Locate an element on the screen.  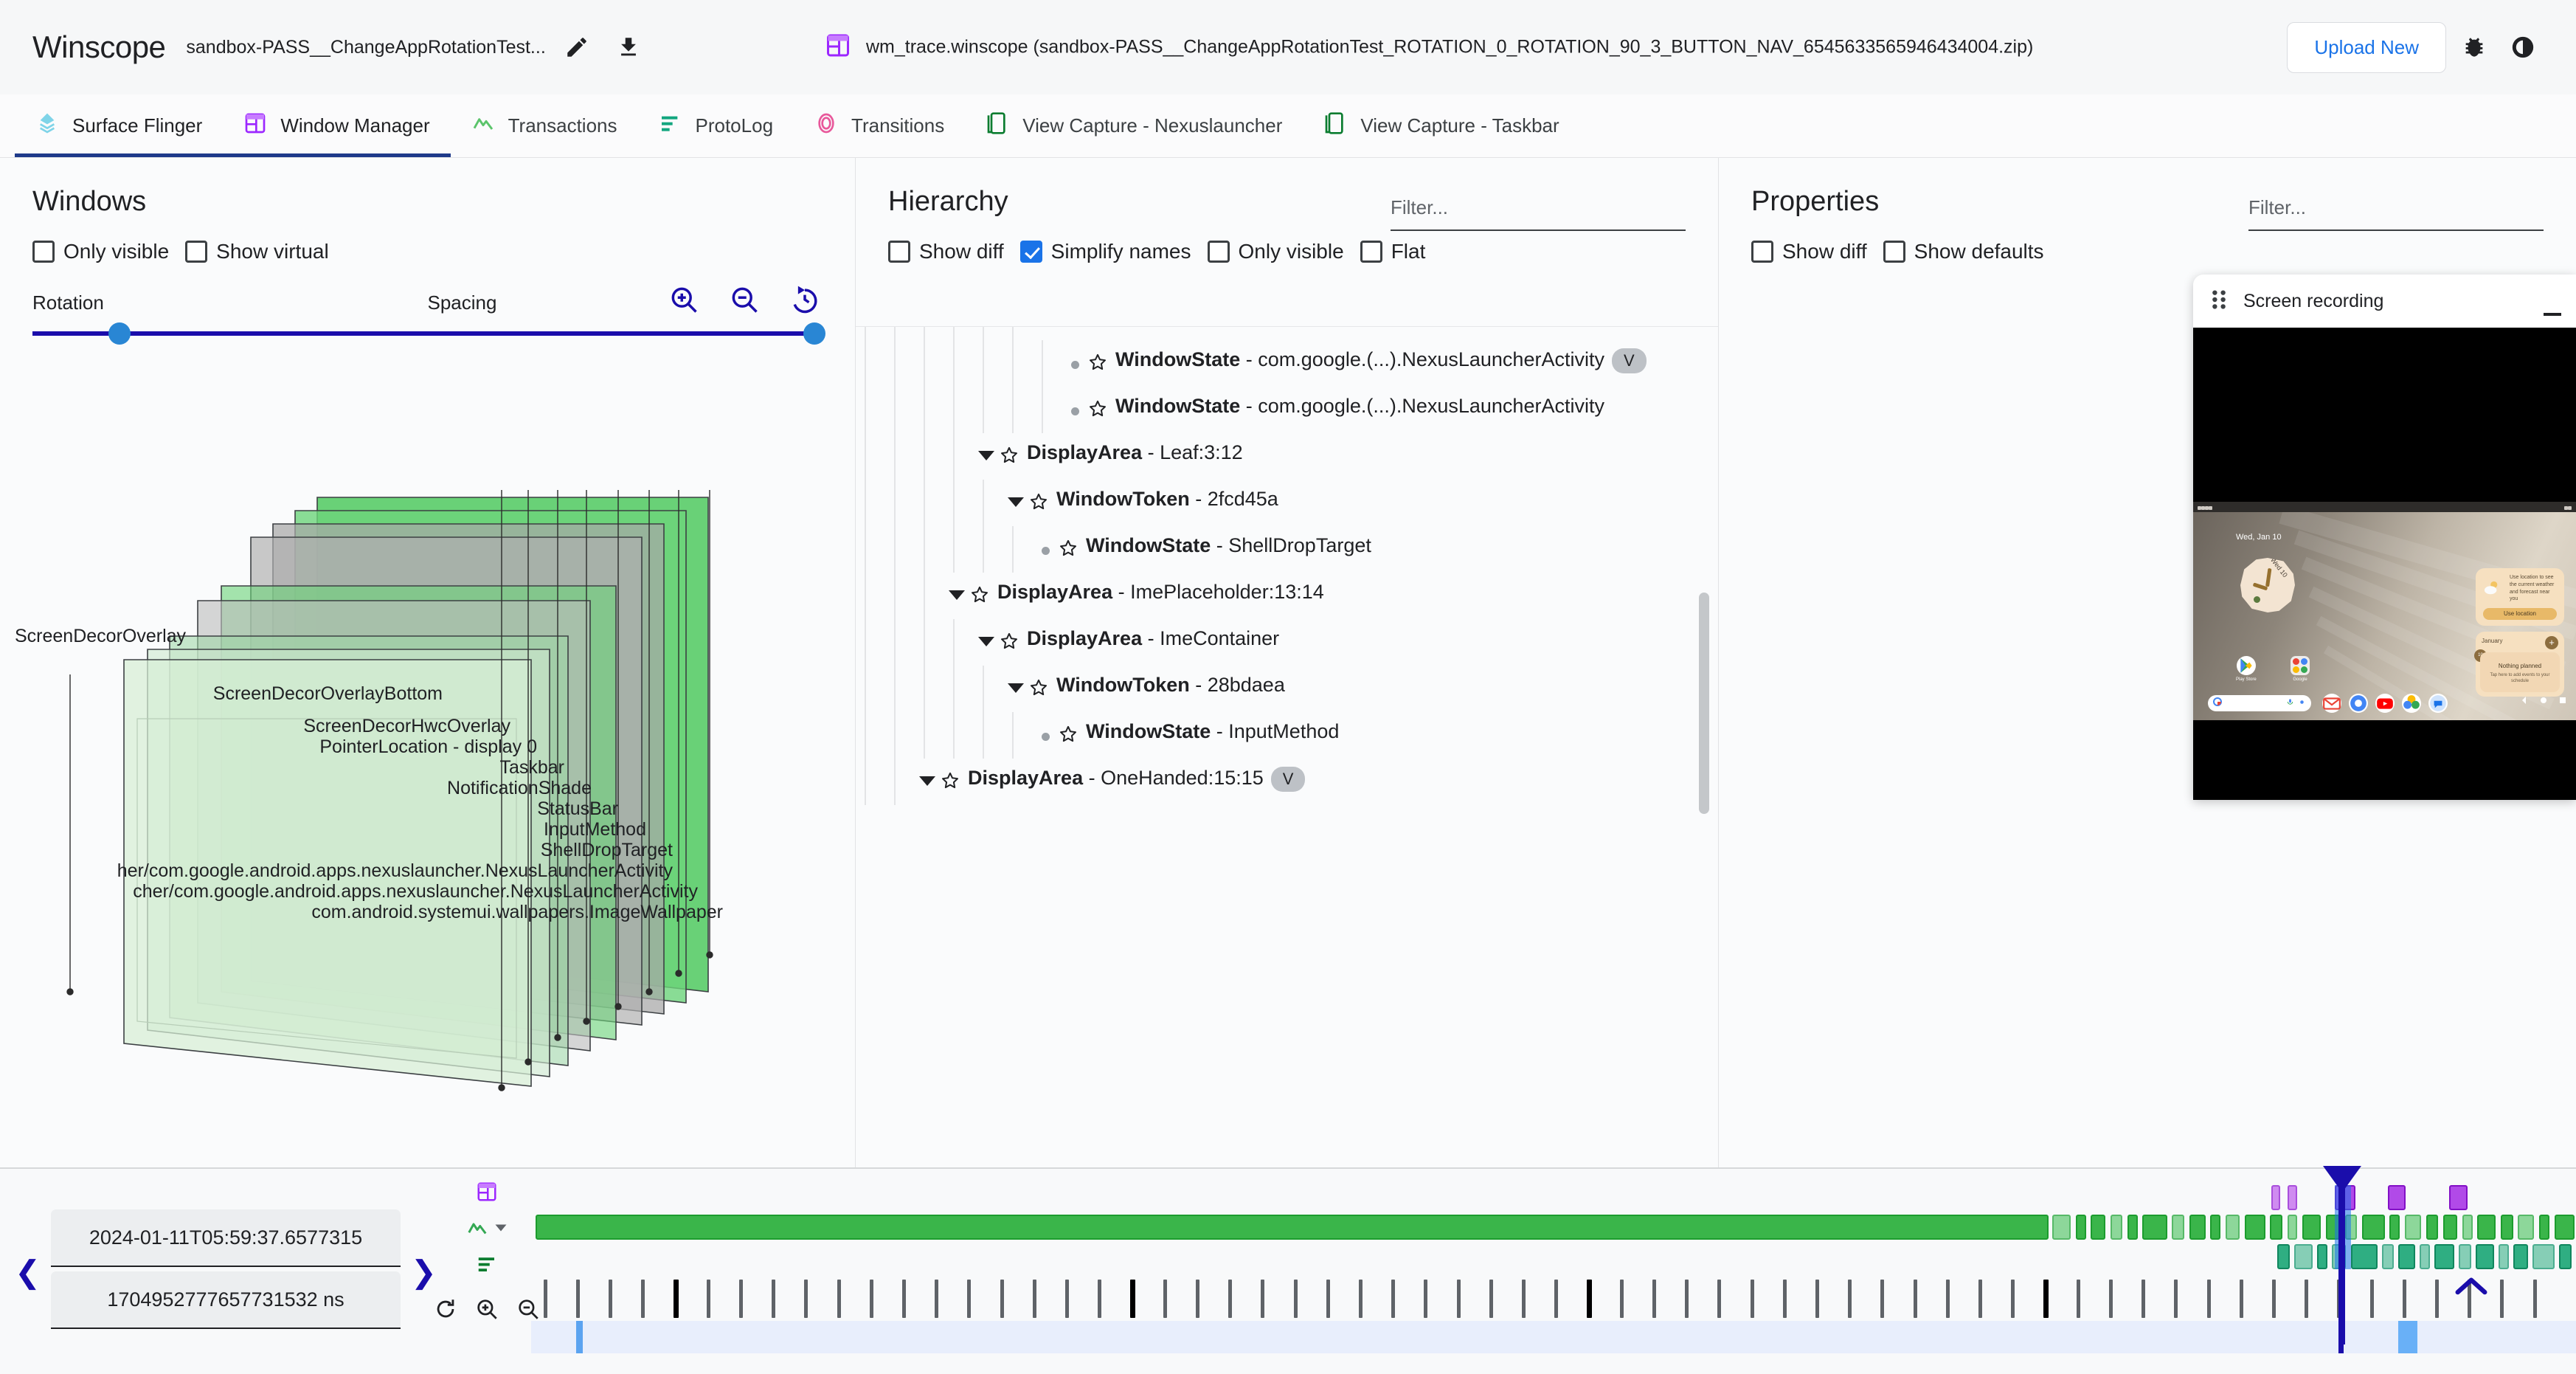
chevron-down-icon is located at coordinates (501, 1229).